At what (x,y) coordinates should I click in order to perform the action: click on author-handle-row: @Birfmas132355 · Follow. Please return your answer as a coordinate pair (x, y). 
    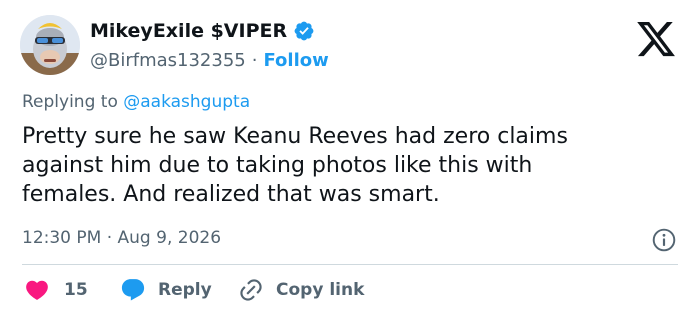
    Looking at the image, I should click on (209, 60).